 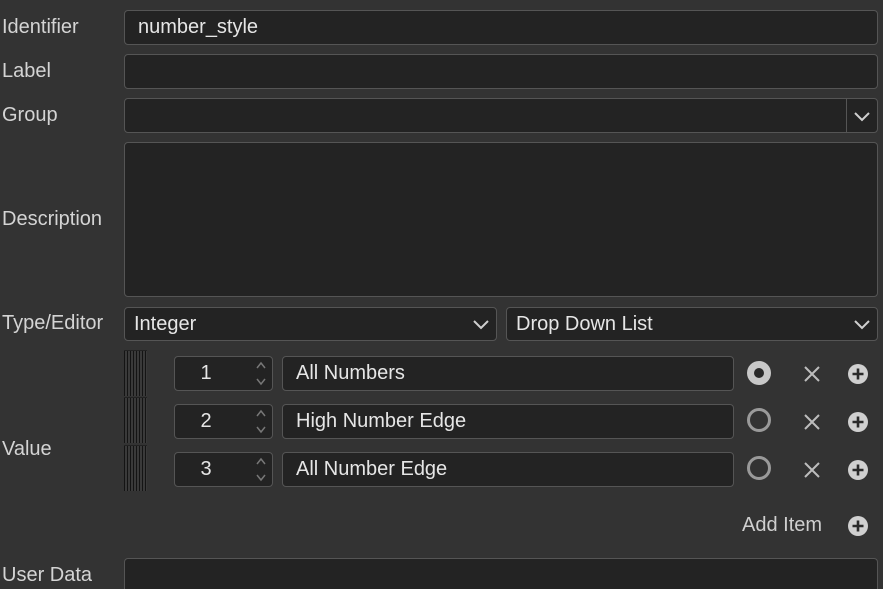 What do you see at coordinates (40, 27) in the screenshot?
I see `identifier-label: Identifier` at bounding box center [40, 27].